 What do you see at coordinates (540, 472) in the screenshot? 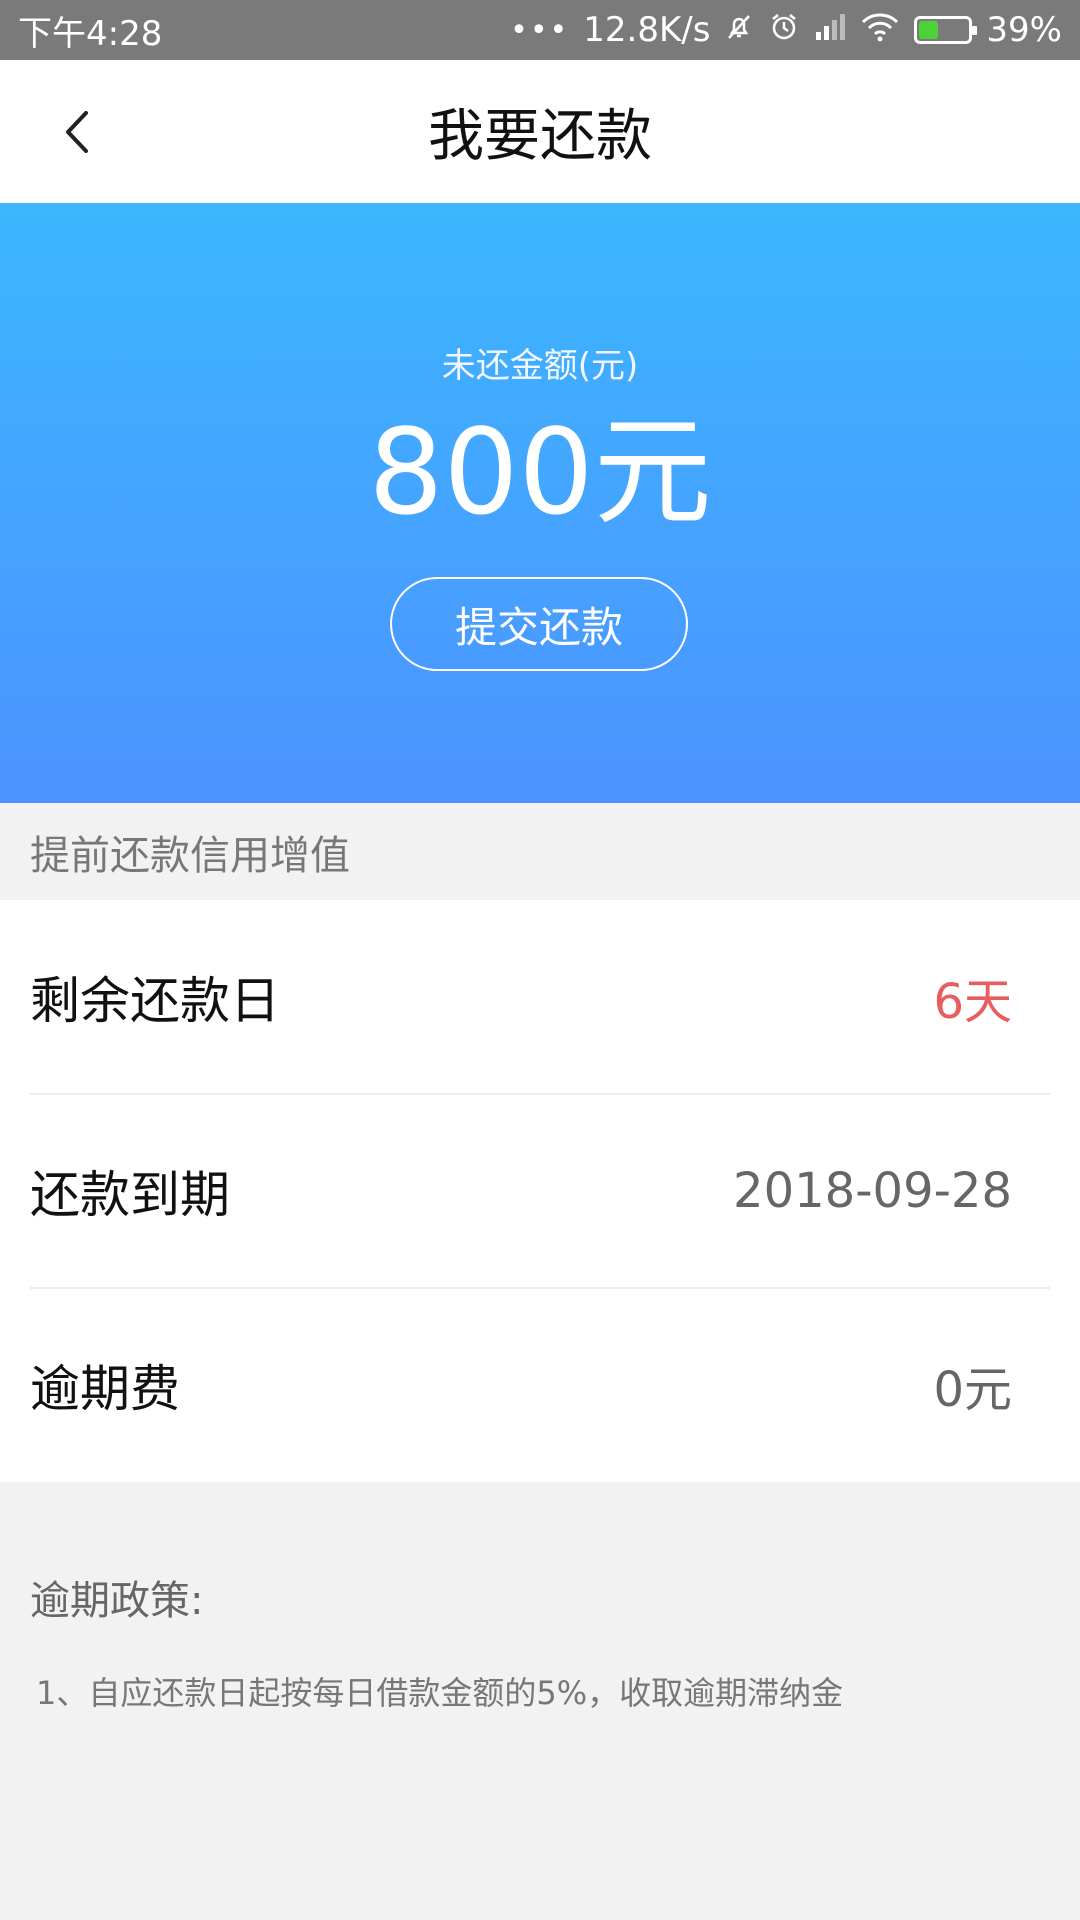
I see `outstanding-amount: 800元` at bounding box center [540, 472].